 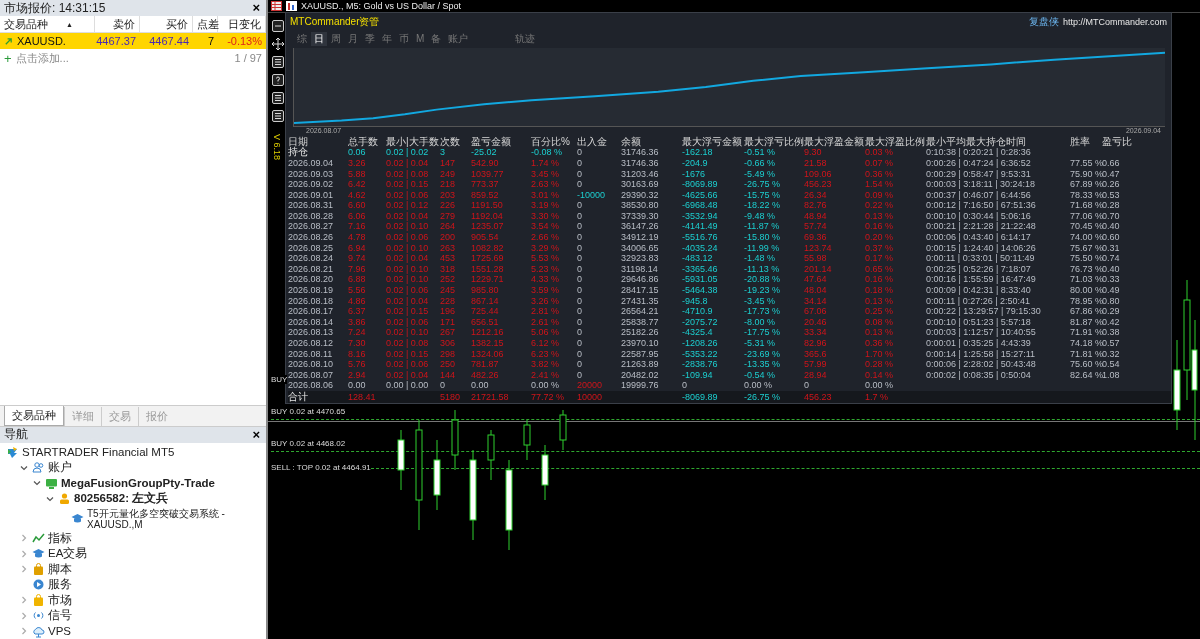 I want to click on table-cell-text: -10000, so click(x=592, y=195).